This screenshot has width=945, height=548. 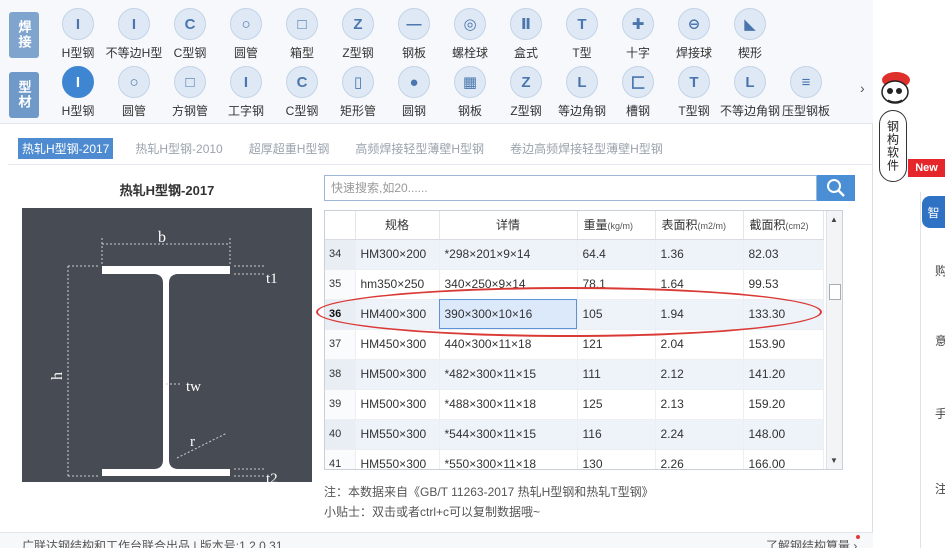 I want to click on col-surface-header: 表面积(m2/m), so click(x=699, y=225).